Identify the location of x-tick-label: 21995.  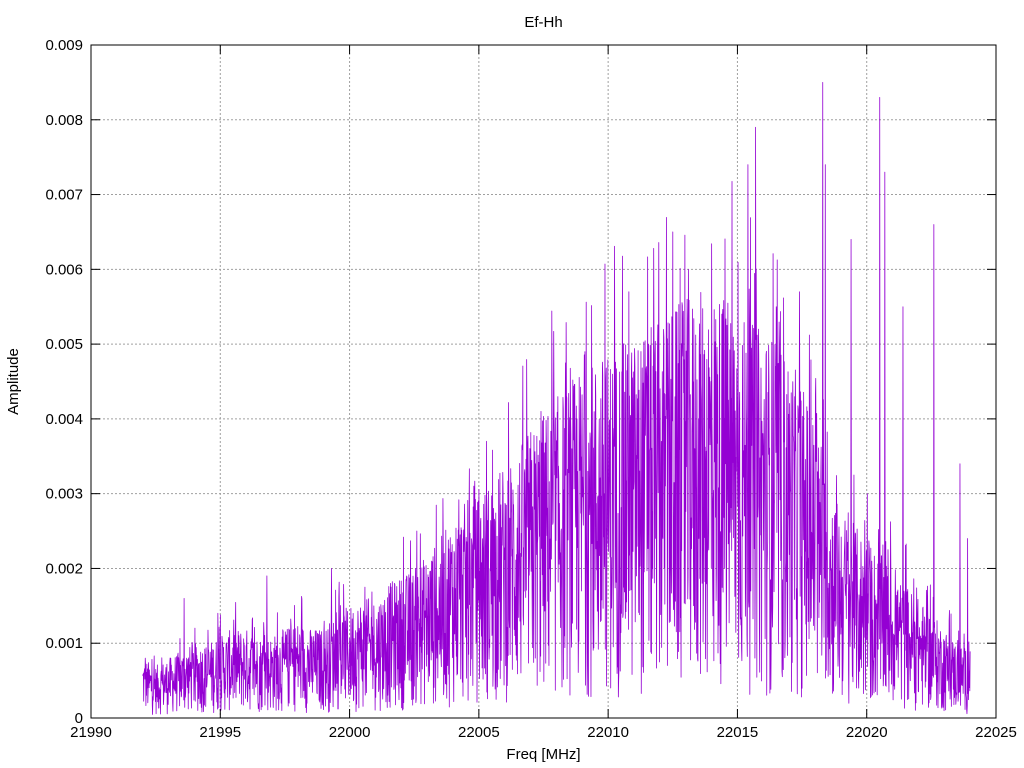
(220, 732).